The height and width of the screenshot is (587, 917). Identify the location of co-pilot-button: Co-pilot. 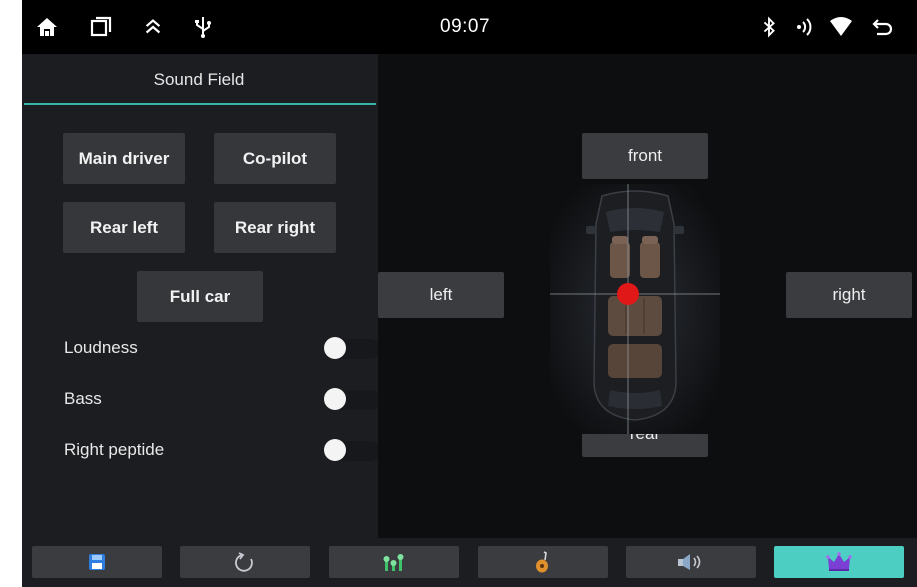
(275, 158).